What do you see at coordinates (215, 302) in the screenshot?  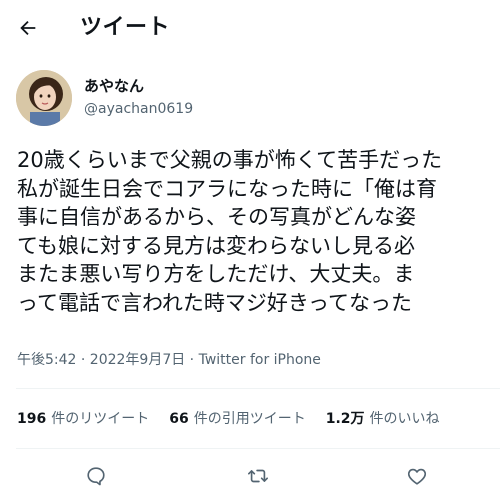 I see `tweet-line: って電話で言われた時マジ好きってなった` at bounding box center [215, 302].